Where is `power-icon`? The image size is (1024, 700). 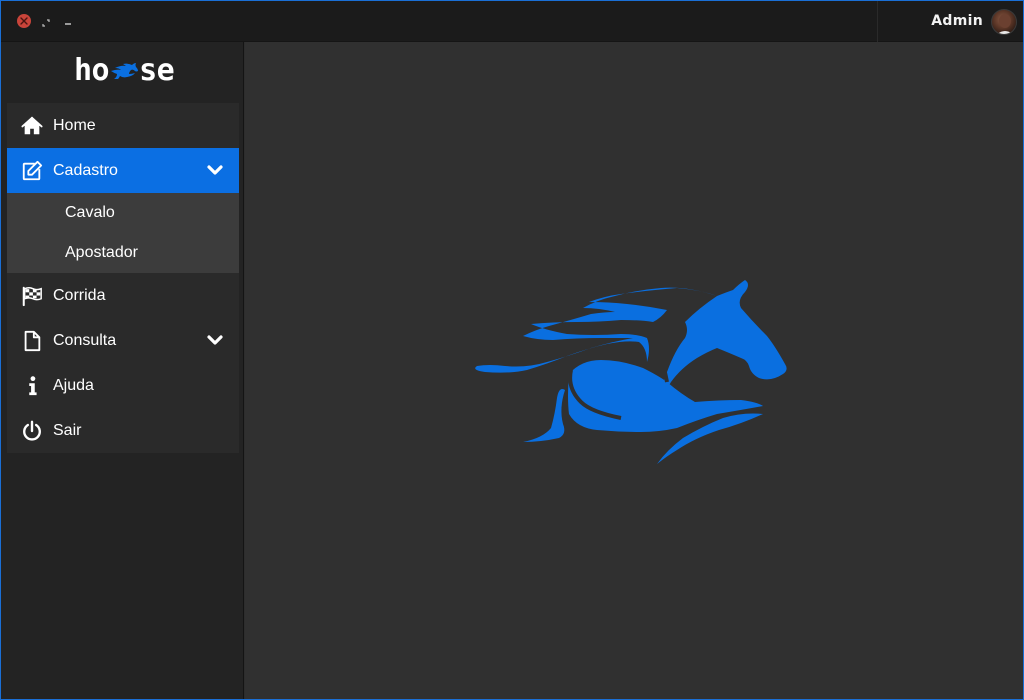
power-icon is located at coordinates (32, 430).